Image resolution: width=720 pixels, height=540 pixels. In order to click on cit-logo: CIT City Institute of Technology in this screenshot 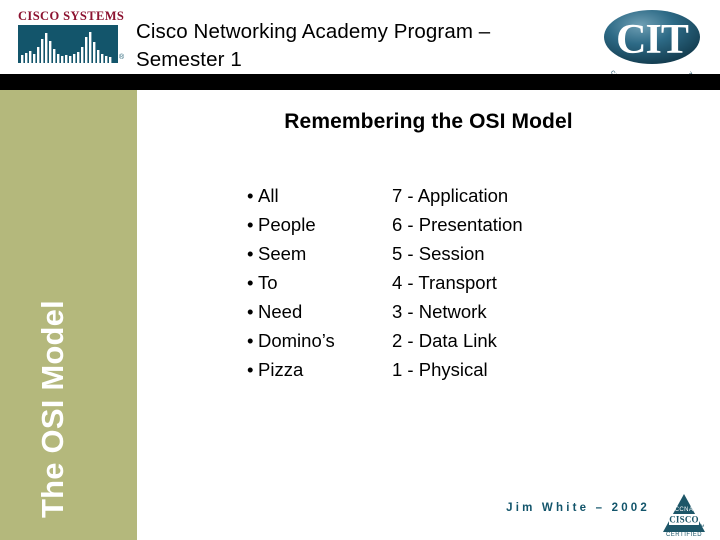, I will do `click(652, 44)`.